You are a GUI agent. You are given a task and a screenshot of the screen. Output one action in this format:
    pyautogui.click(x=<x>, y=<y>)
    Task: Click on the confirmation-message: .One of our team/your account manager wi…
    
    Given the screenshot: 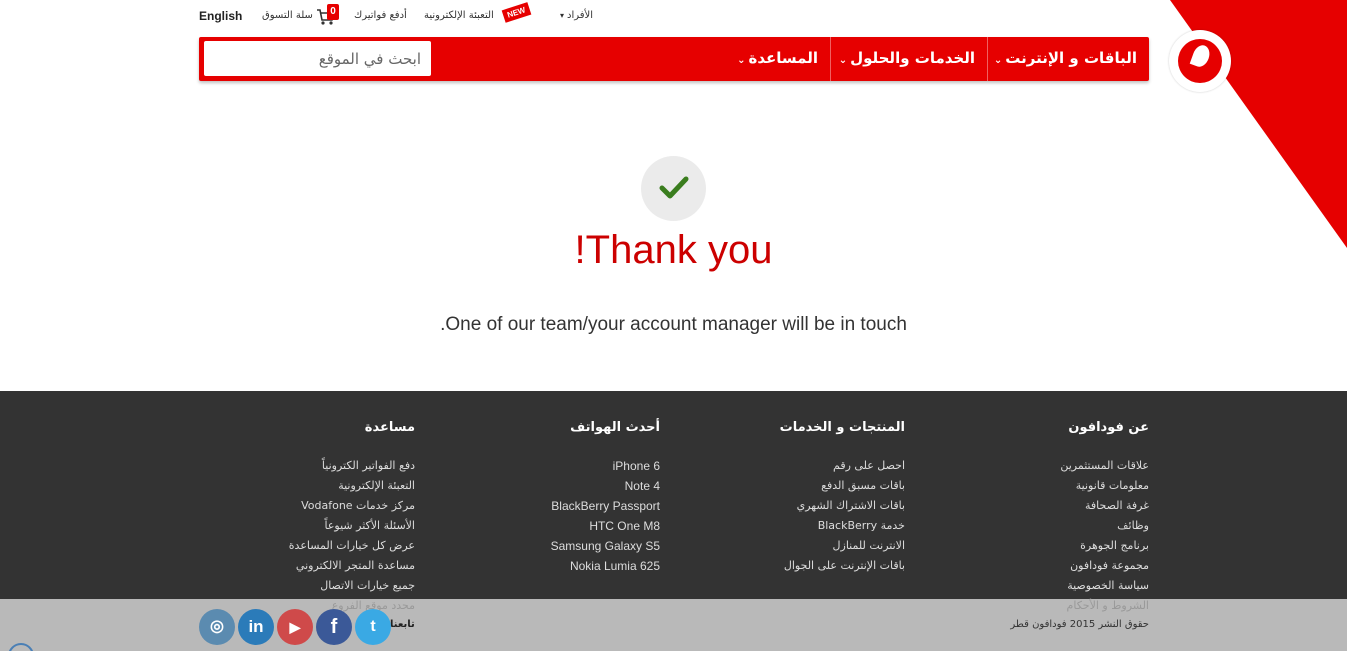 What is the action you would take?
    pyautogui.click(x=673, y=324)
    